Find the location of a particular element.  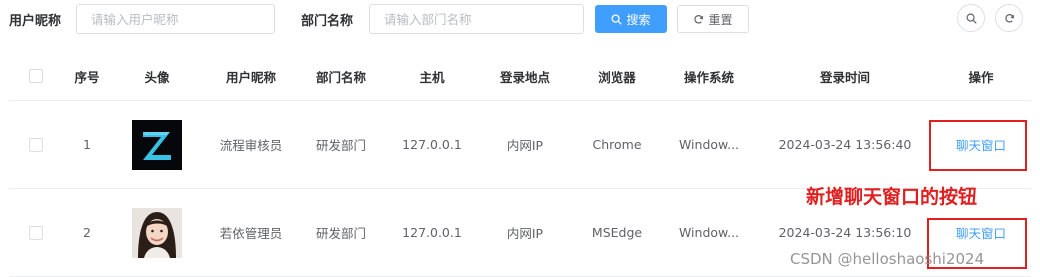

header-nickname: 用户昵称 is located at coordinates (250, 77).